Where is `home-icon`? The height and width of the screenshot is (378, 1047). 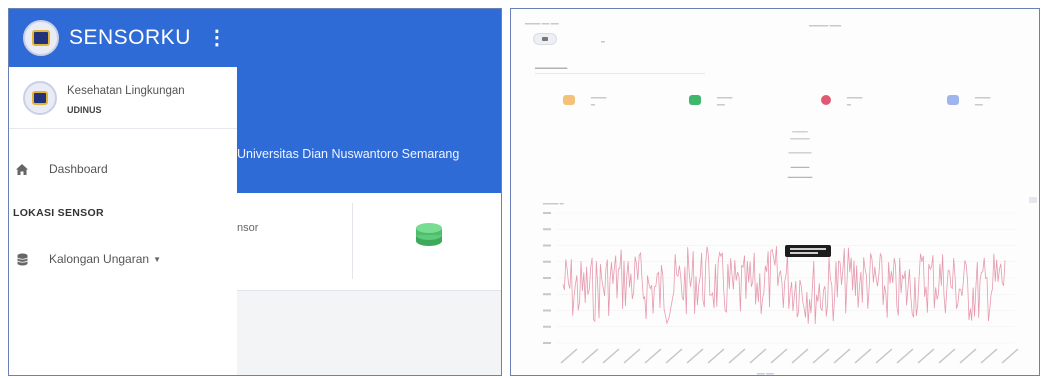 home-icon is located at coordinates (22, 169).